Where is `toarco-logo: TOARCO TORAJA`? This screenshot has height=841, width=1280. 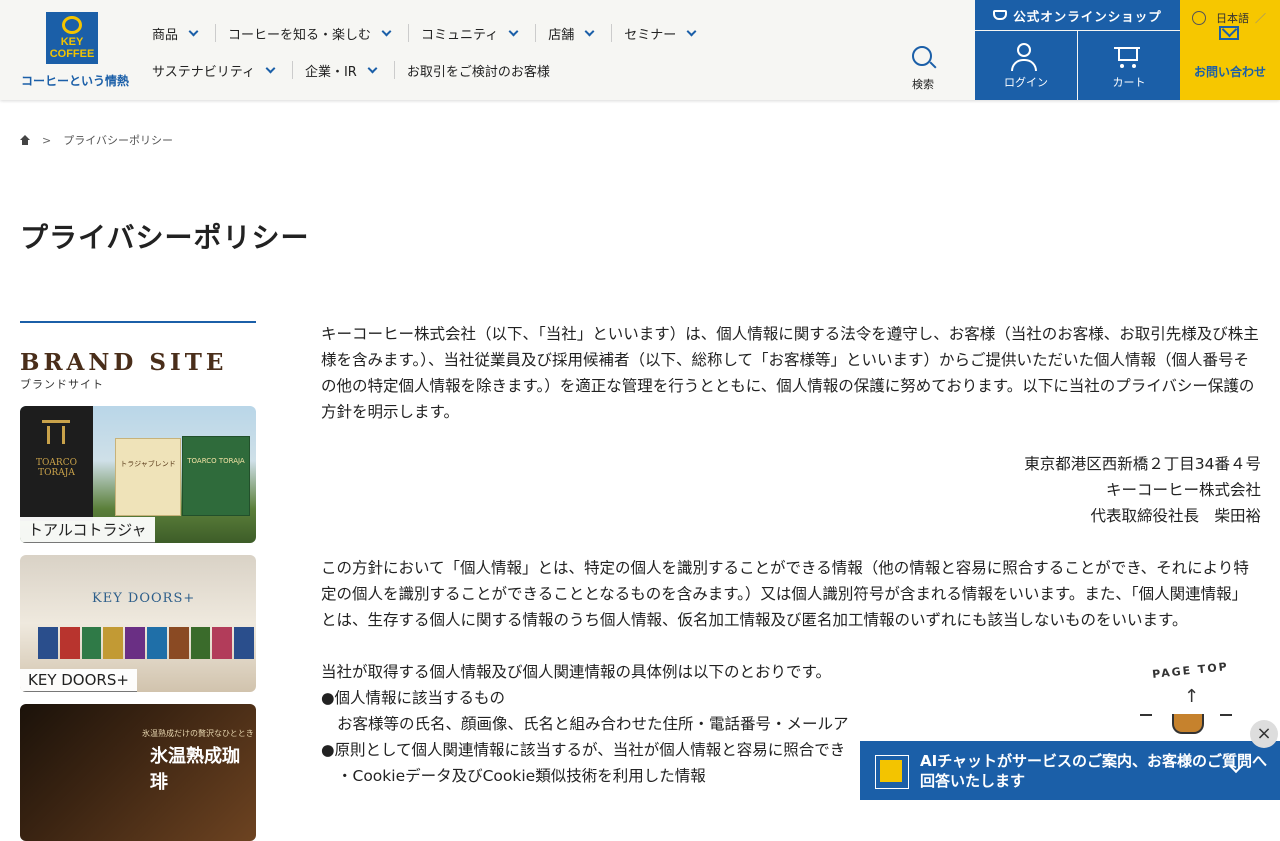
toarco-logo: TOARCO TORAJA is located at coordinates (56, 463).